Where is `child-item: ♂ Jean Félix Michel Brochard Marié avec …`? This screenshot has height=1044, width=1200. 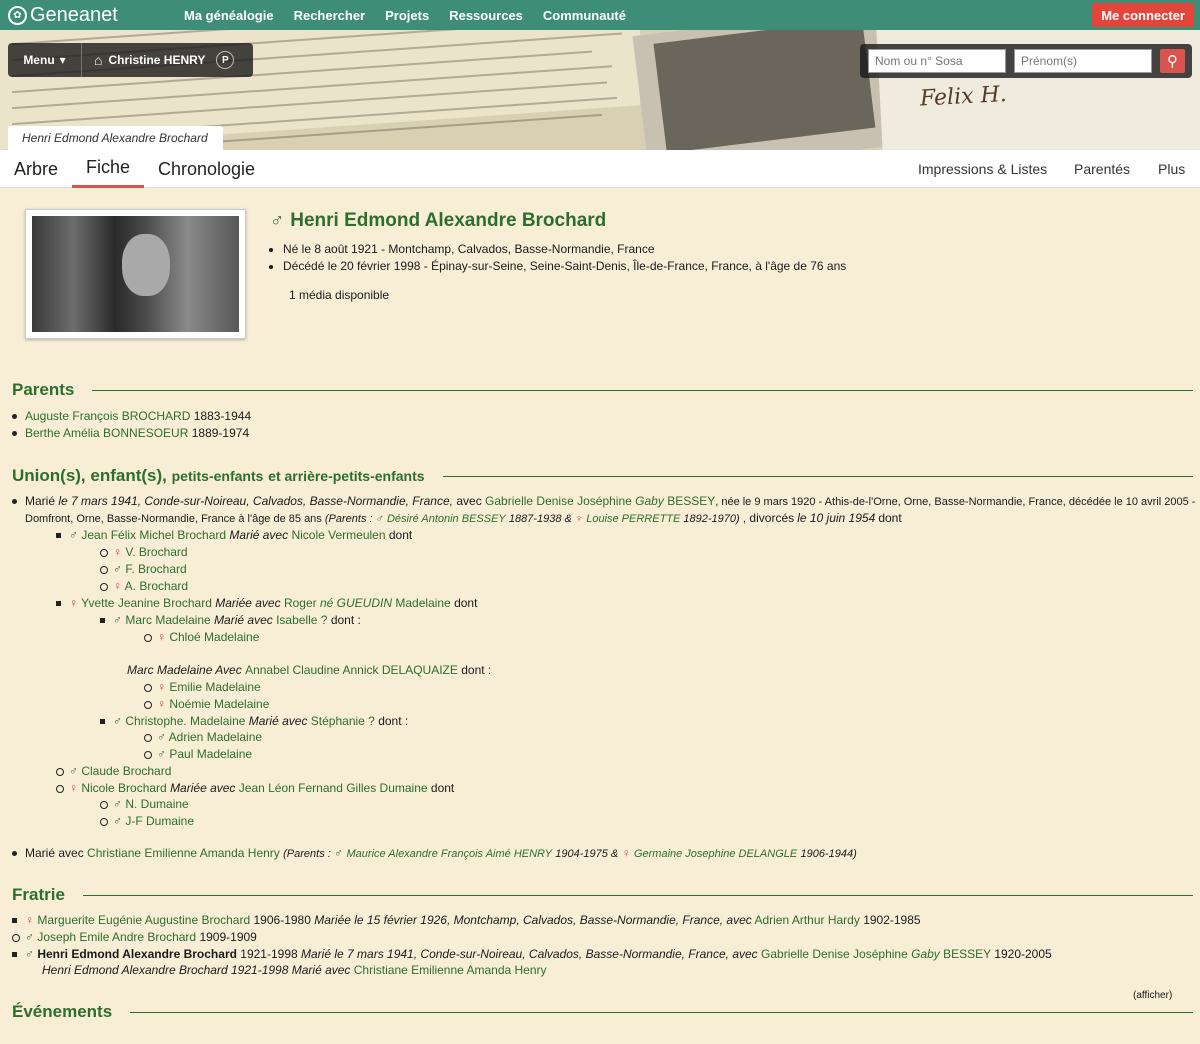
child-item: ♂ Jean Félix Michel Brochard Marié avec … is located at coordinates (234, 535).